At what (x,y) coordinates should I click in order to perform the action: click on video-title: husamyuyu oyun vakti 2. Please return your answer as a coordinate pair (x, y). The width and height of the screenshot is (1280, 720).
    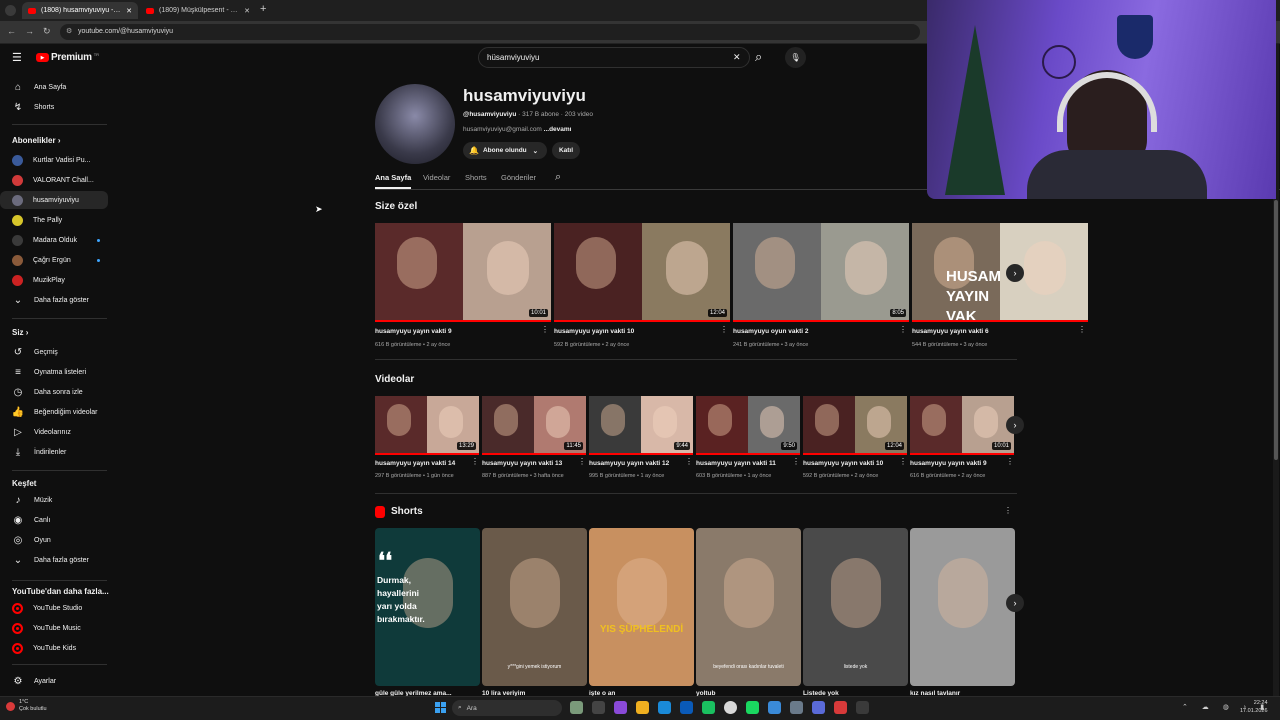
    Looking at the image, I should click on (813, 331).